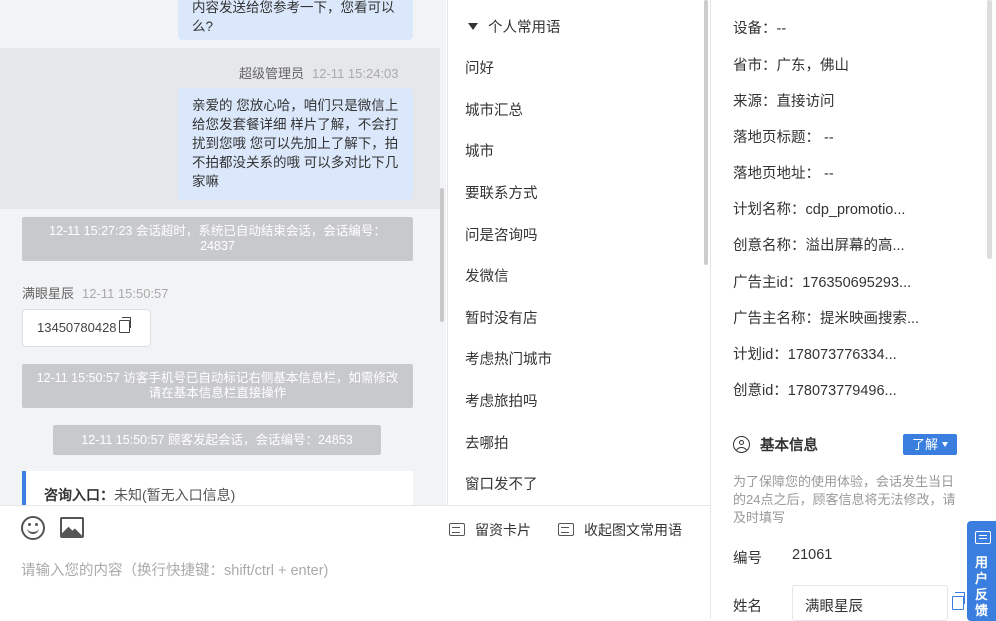 The width and height of the screenshot is (996, 621). I want to click on info-region: 省市：广东，佛山, so click(791, 66).